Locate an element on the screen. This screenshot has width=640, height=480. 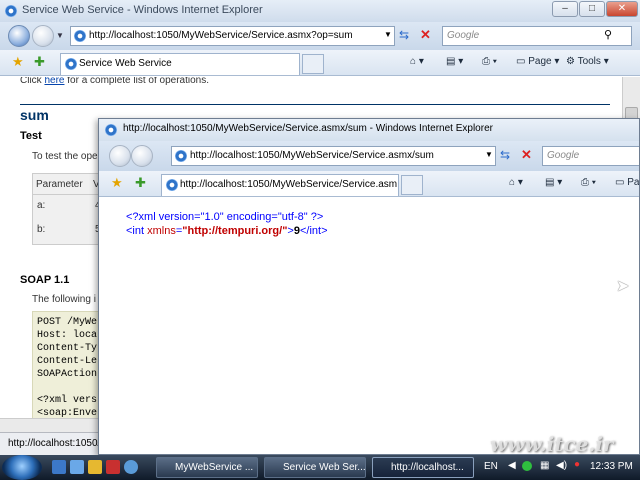
xml-end-tag: </int> is located at coordinates (313, 231).